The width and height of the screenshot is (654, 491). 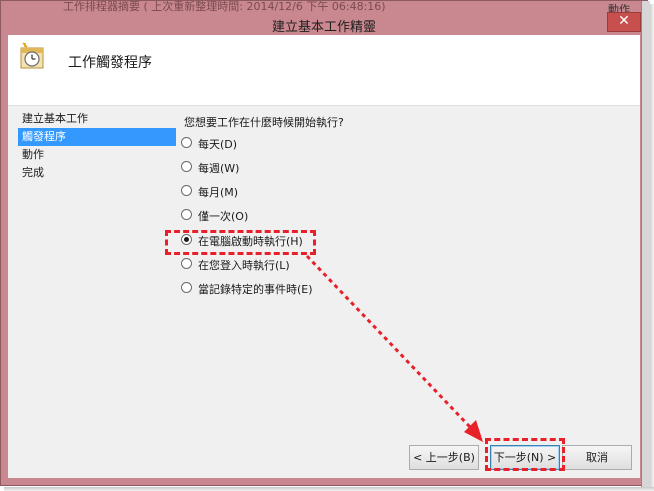 What do you see at coordinates (244, 265) in the screenshot?
I see `radio-label: 在您登入時執行(L)` at bounding box center [244, 265].